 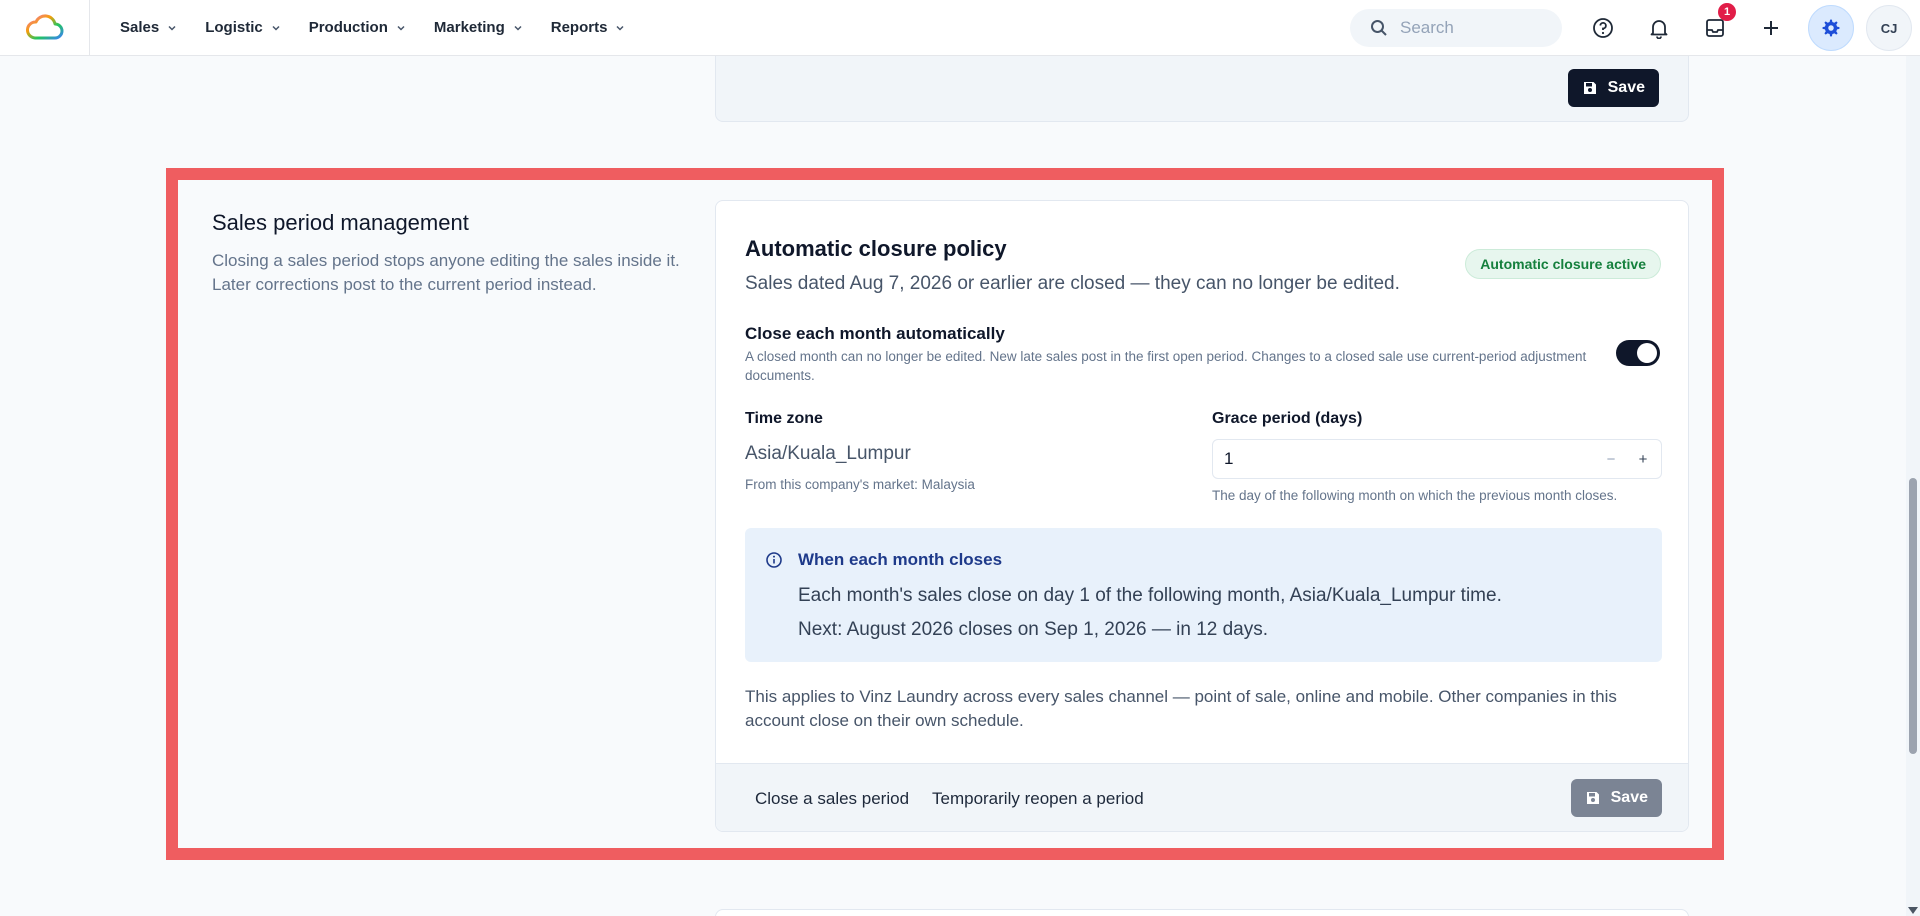 I want to click on plus-icon, so click(x=1771, y=28).